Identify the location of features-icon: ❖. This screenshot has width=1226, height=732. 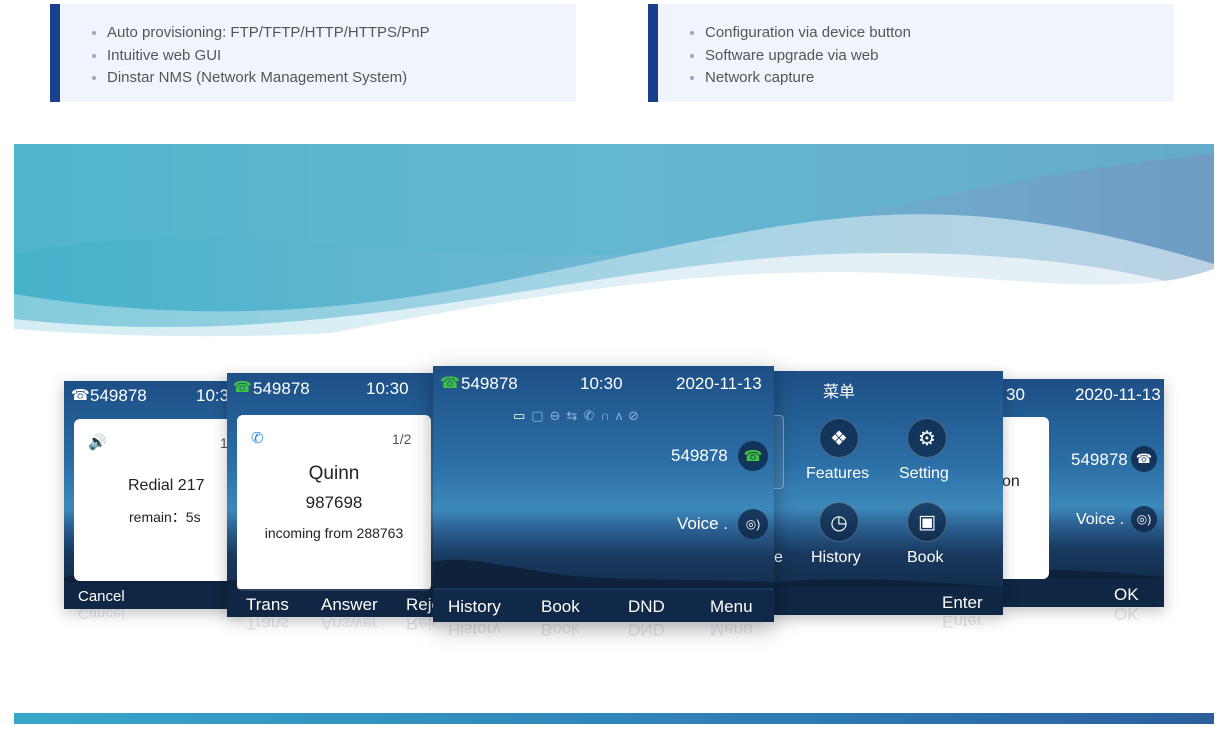
(839, 438).